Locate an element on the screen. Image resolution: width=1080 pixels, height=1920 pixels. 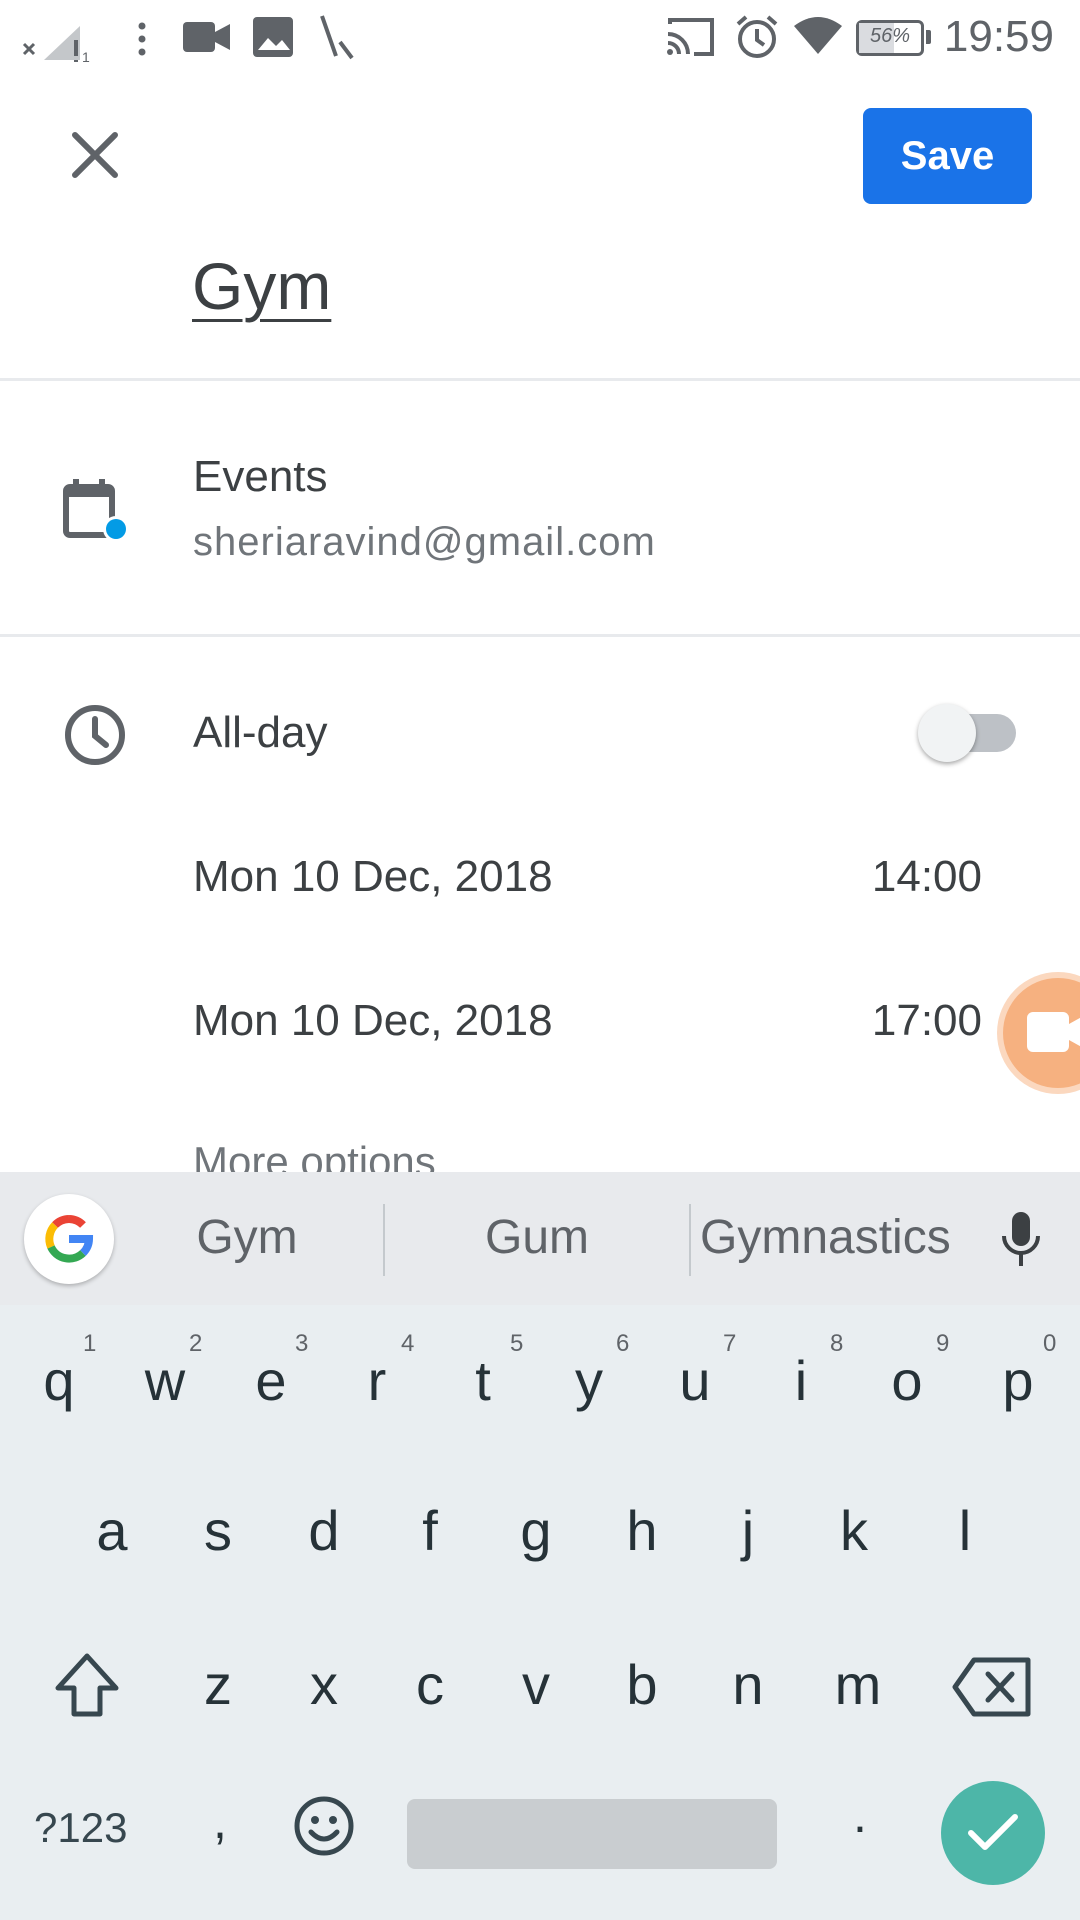
end-time: 17:00 is located at coordinates (927, 1021).